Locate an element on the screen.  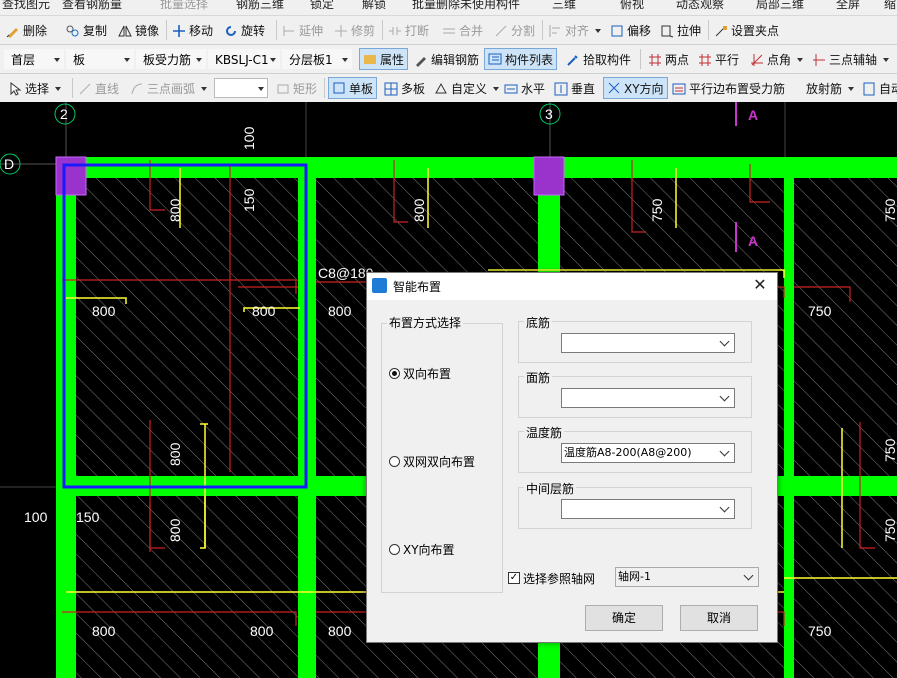
middle-rebar-select is located at coordinates (648, 509).